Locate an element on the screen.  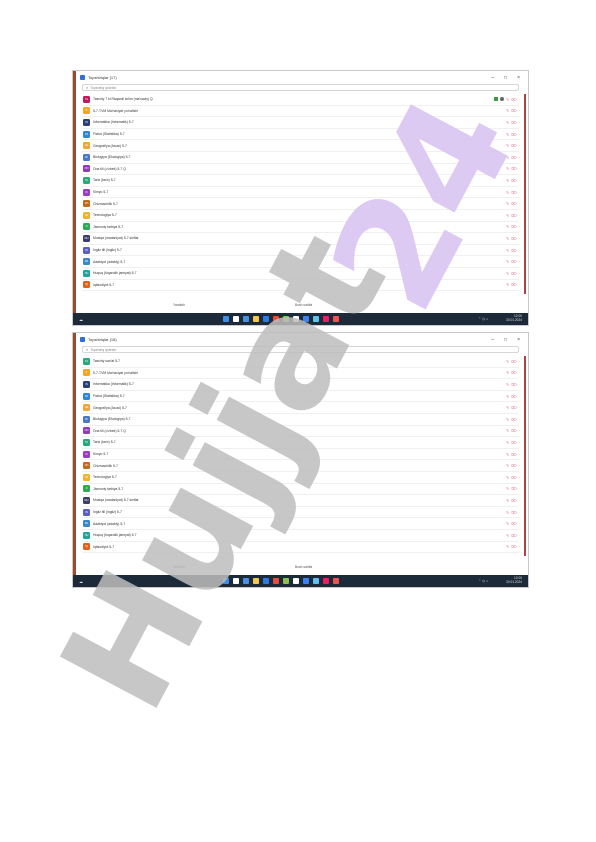
list-item: 5 5-7-TVM Ma'naviyat yo'nalishi ✎ ⌦ is located at coordinates (300, 112).